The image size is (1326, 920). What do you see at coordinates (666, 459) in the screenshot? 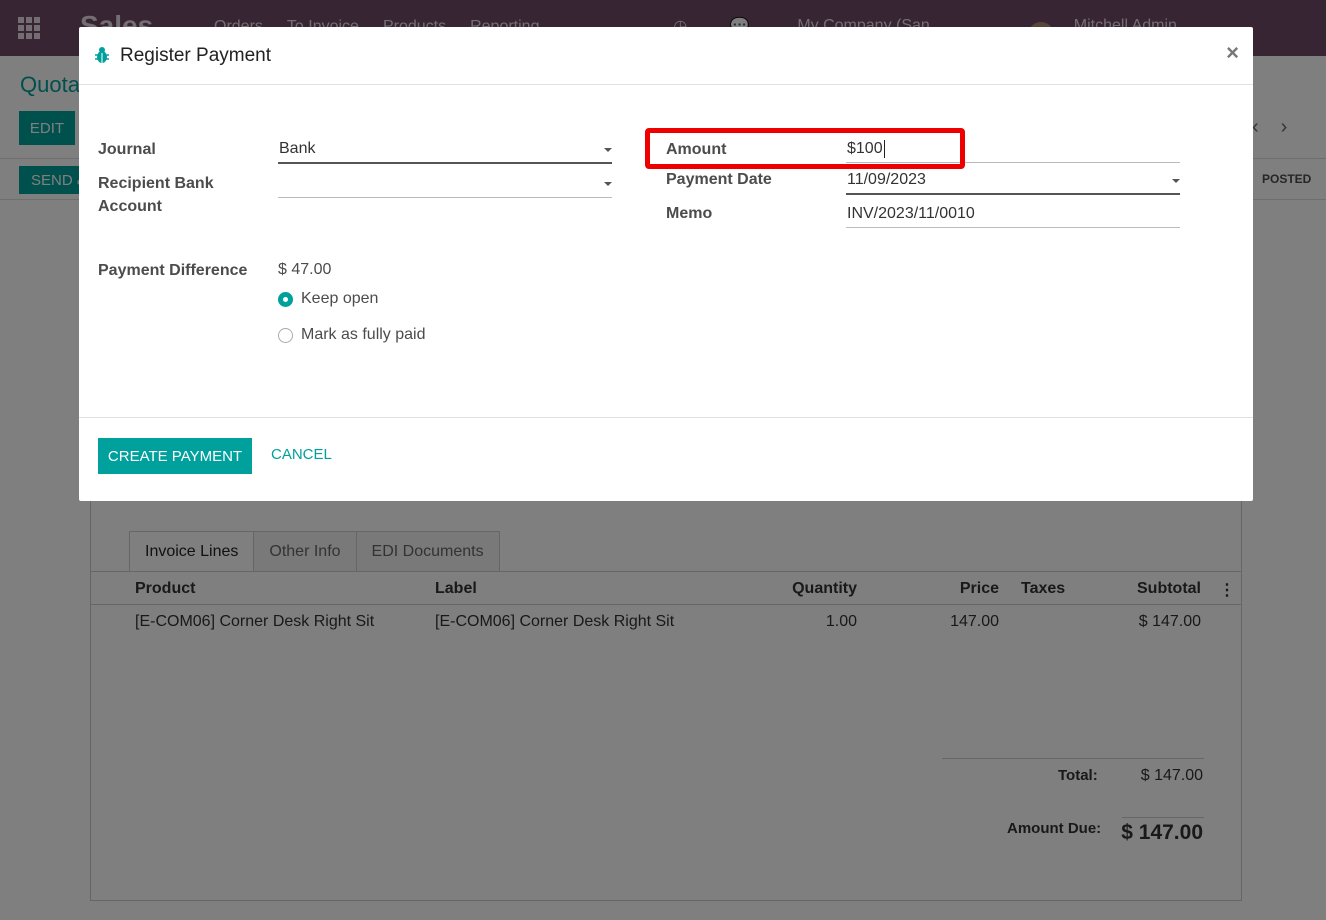
I see `dialog-footer: CREATE PAYMENT CANCEL` at bounding box center [666, 459].